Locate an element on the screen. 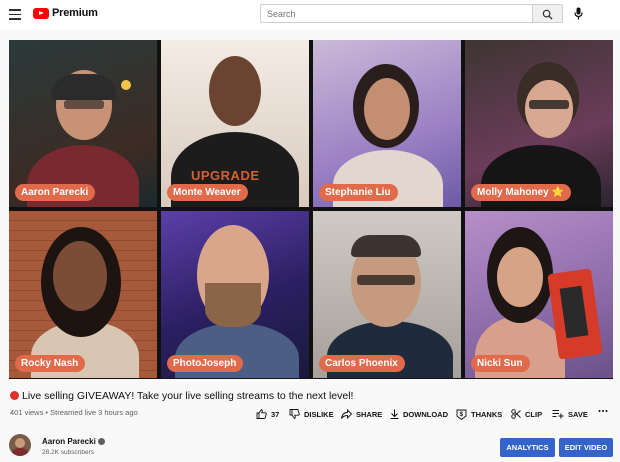 The height and width of the screenshot is (462, 620). channel-name-text: Aaron Parecki is located at coordinates (69, 441).